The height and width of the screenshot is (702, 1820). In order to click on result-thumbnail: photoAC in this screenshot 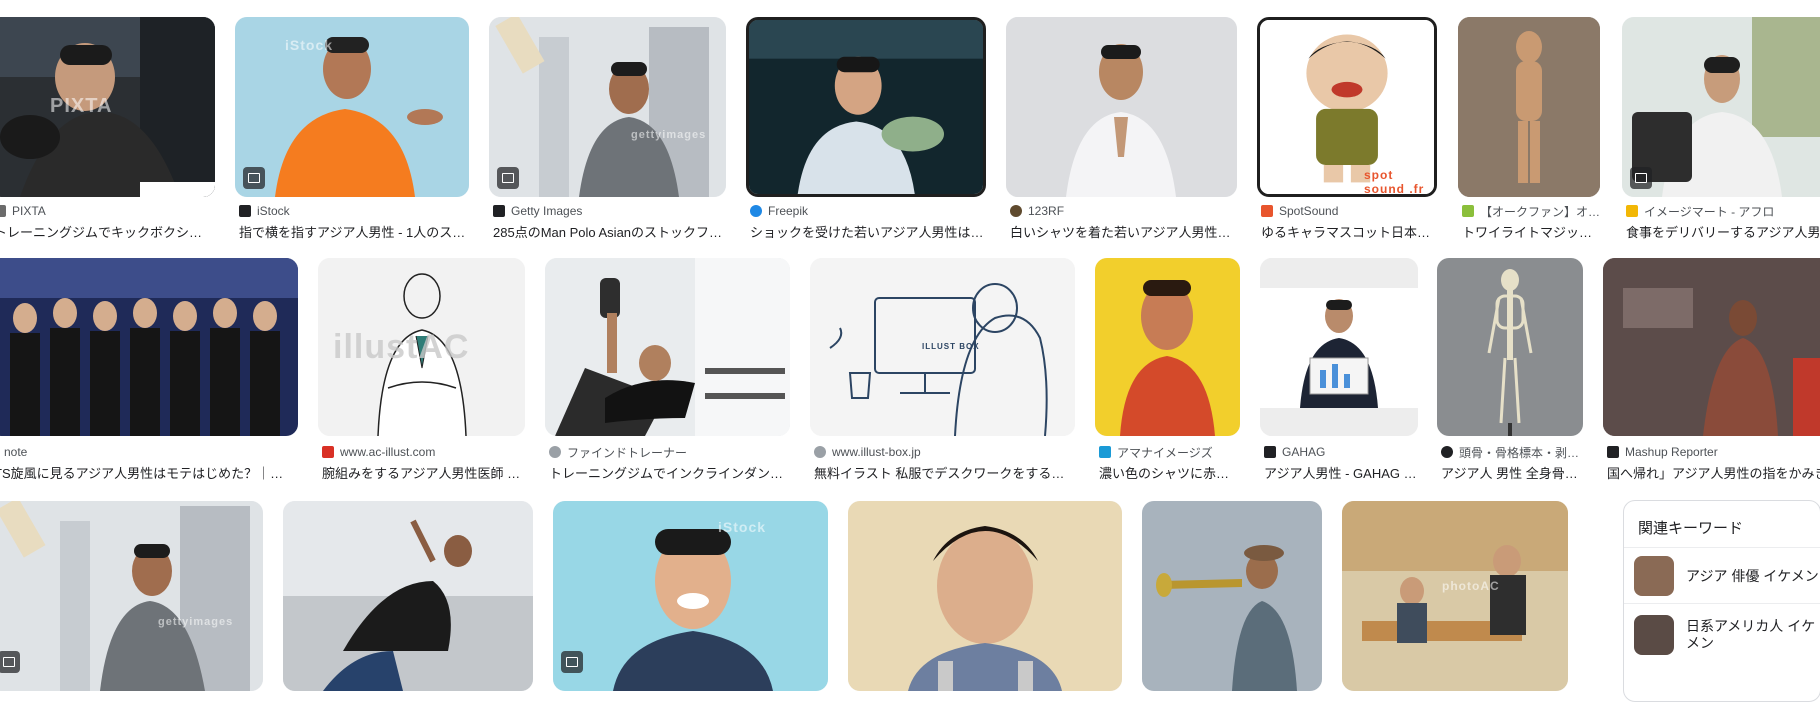, I will do `click(1455, 596)`.